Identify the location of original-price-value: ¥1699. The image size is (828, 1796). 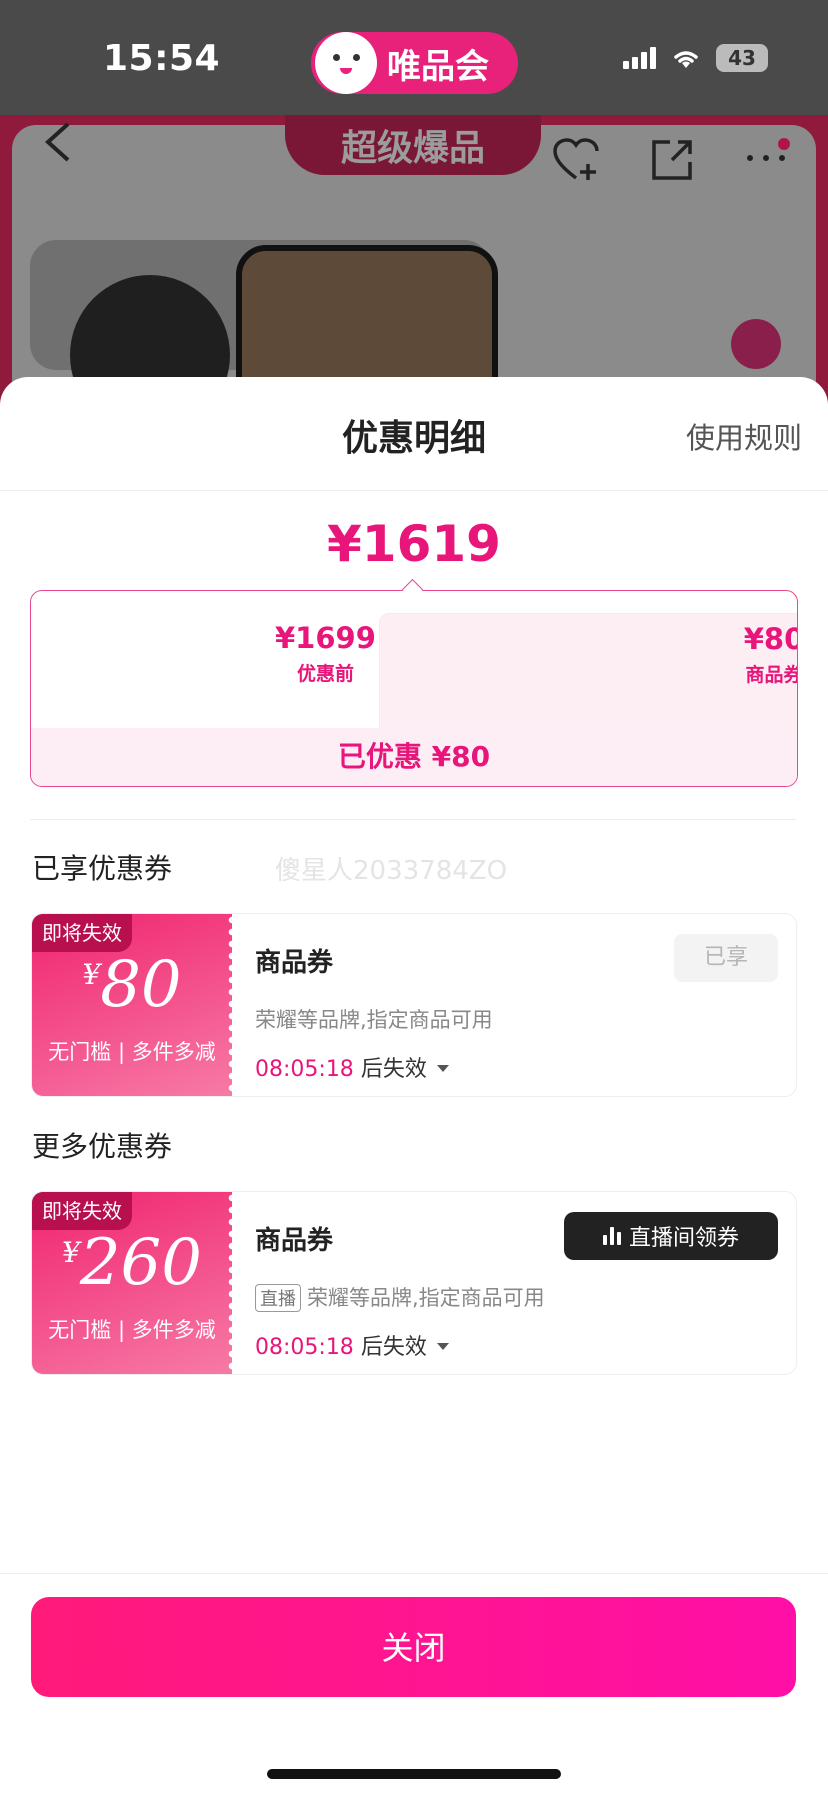
(325, 638).